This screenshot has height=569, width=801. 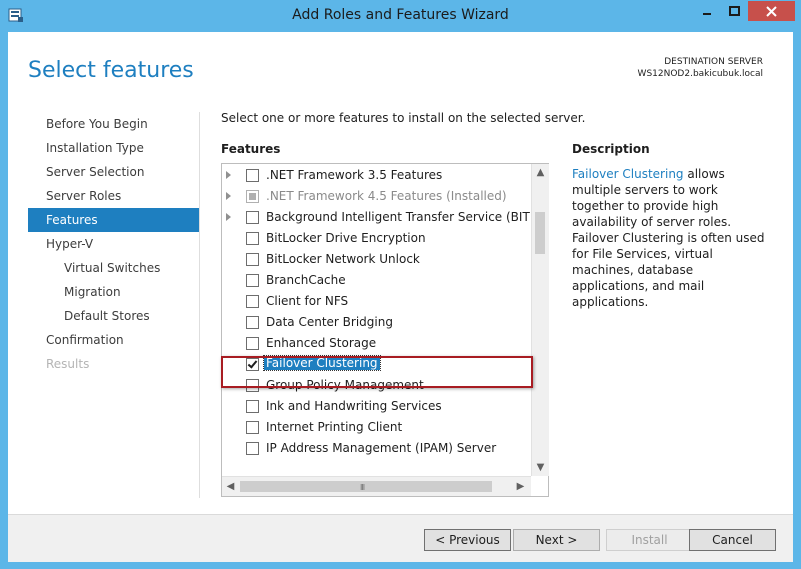 I want to click on scroll-right-button: ▶, so click(x=520, y=486).